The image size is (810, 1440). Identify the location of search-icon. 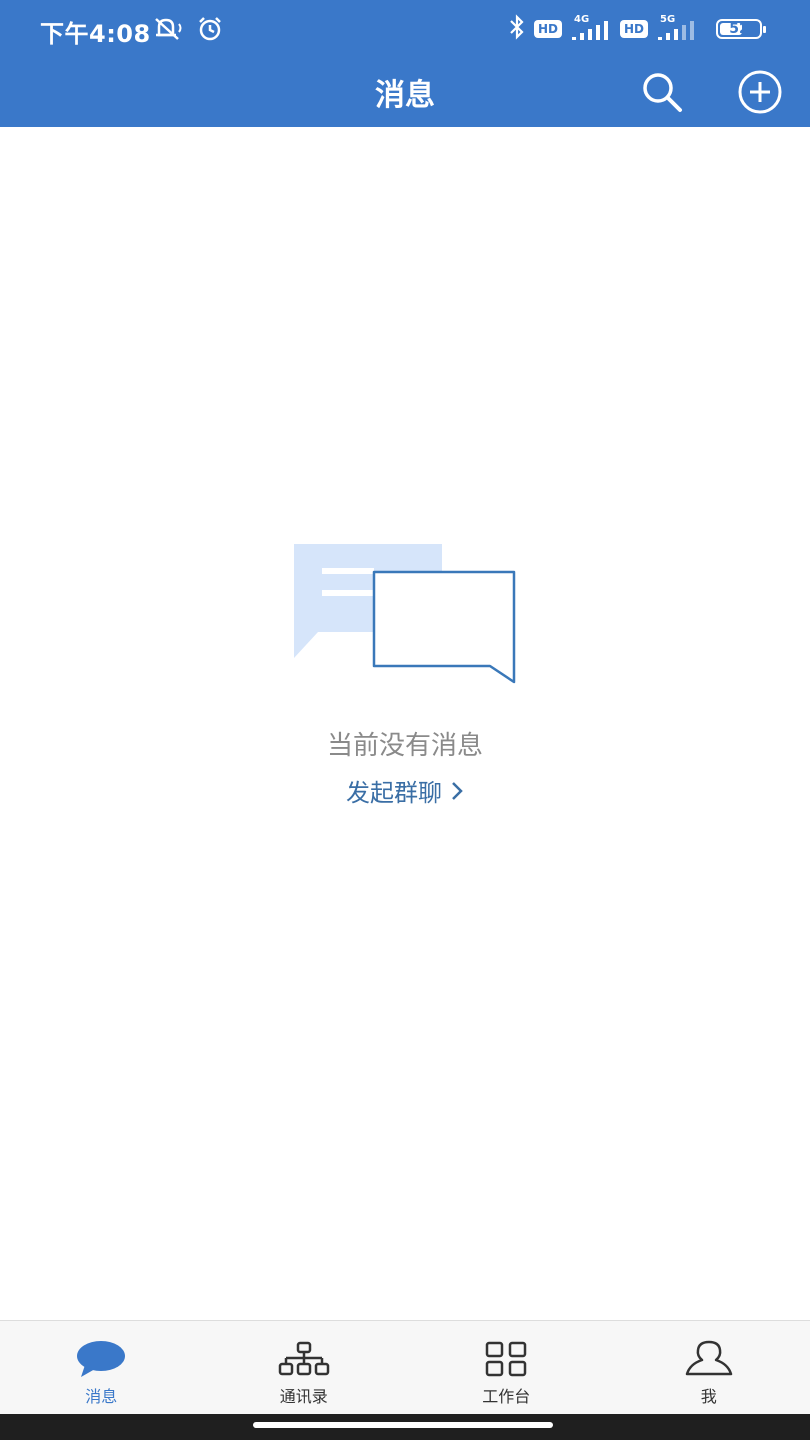
(662, 92).